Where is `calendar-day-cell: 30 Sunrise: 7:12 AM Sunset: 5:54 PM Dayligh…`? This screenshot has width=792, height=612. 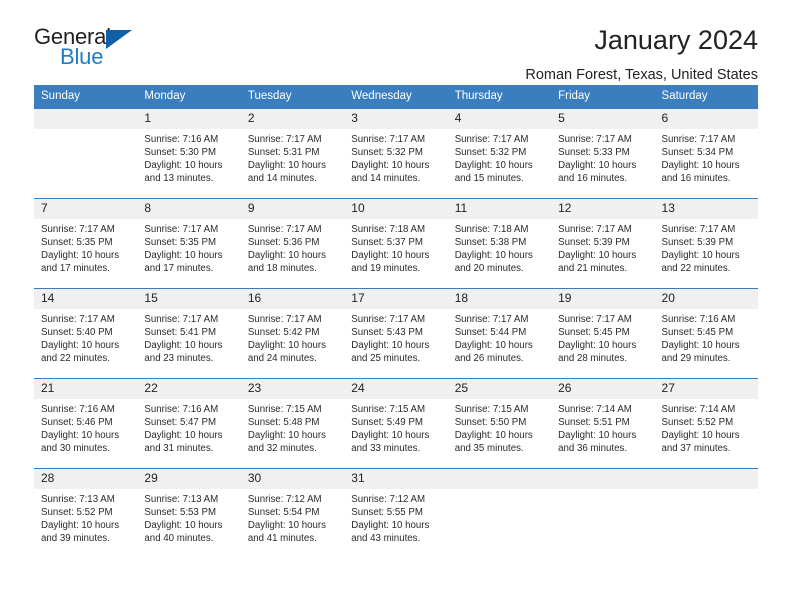 calendar-day-cell: 30 Sunrise: 7:12 AM Sunset: 5:54 PM Dayligh… is located at coordinates (292, 513).